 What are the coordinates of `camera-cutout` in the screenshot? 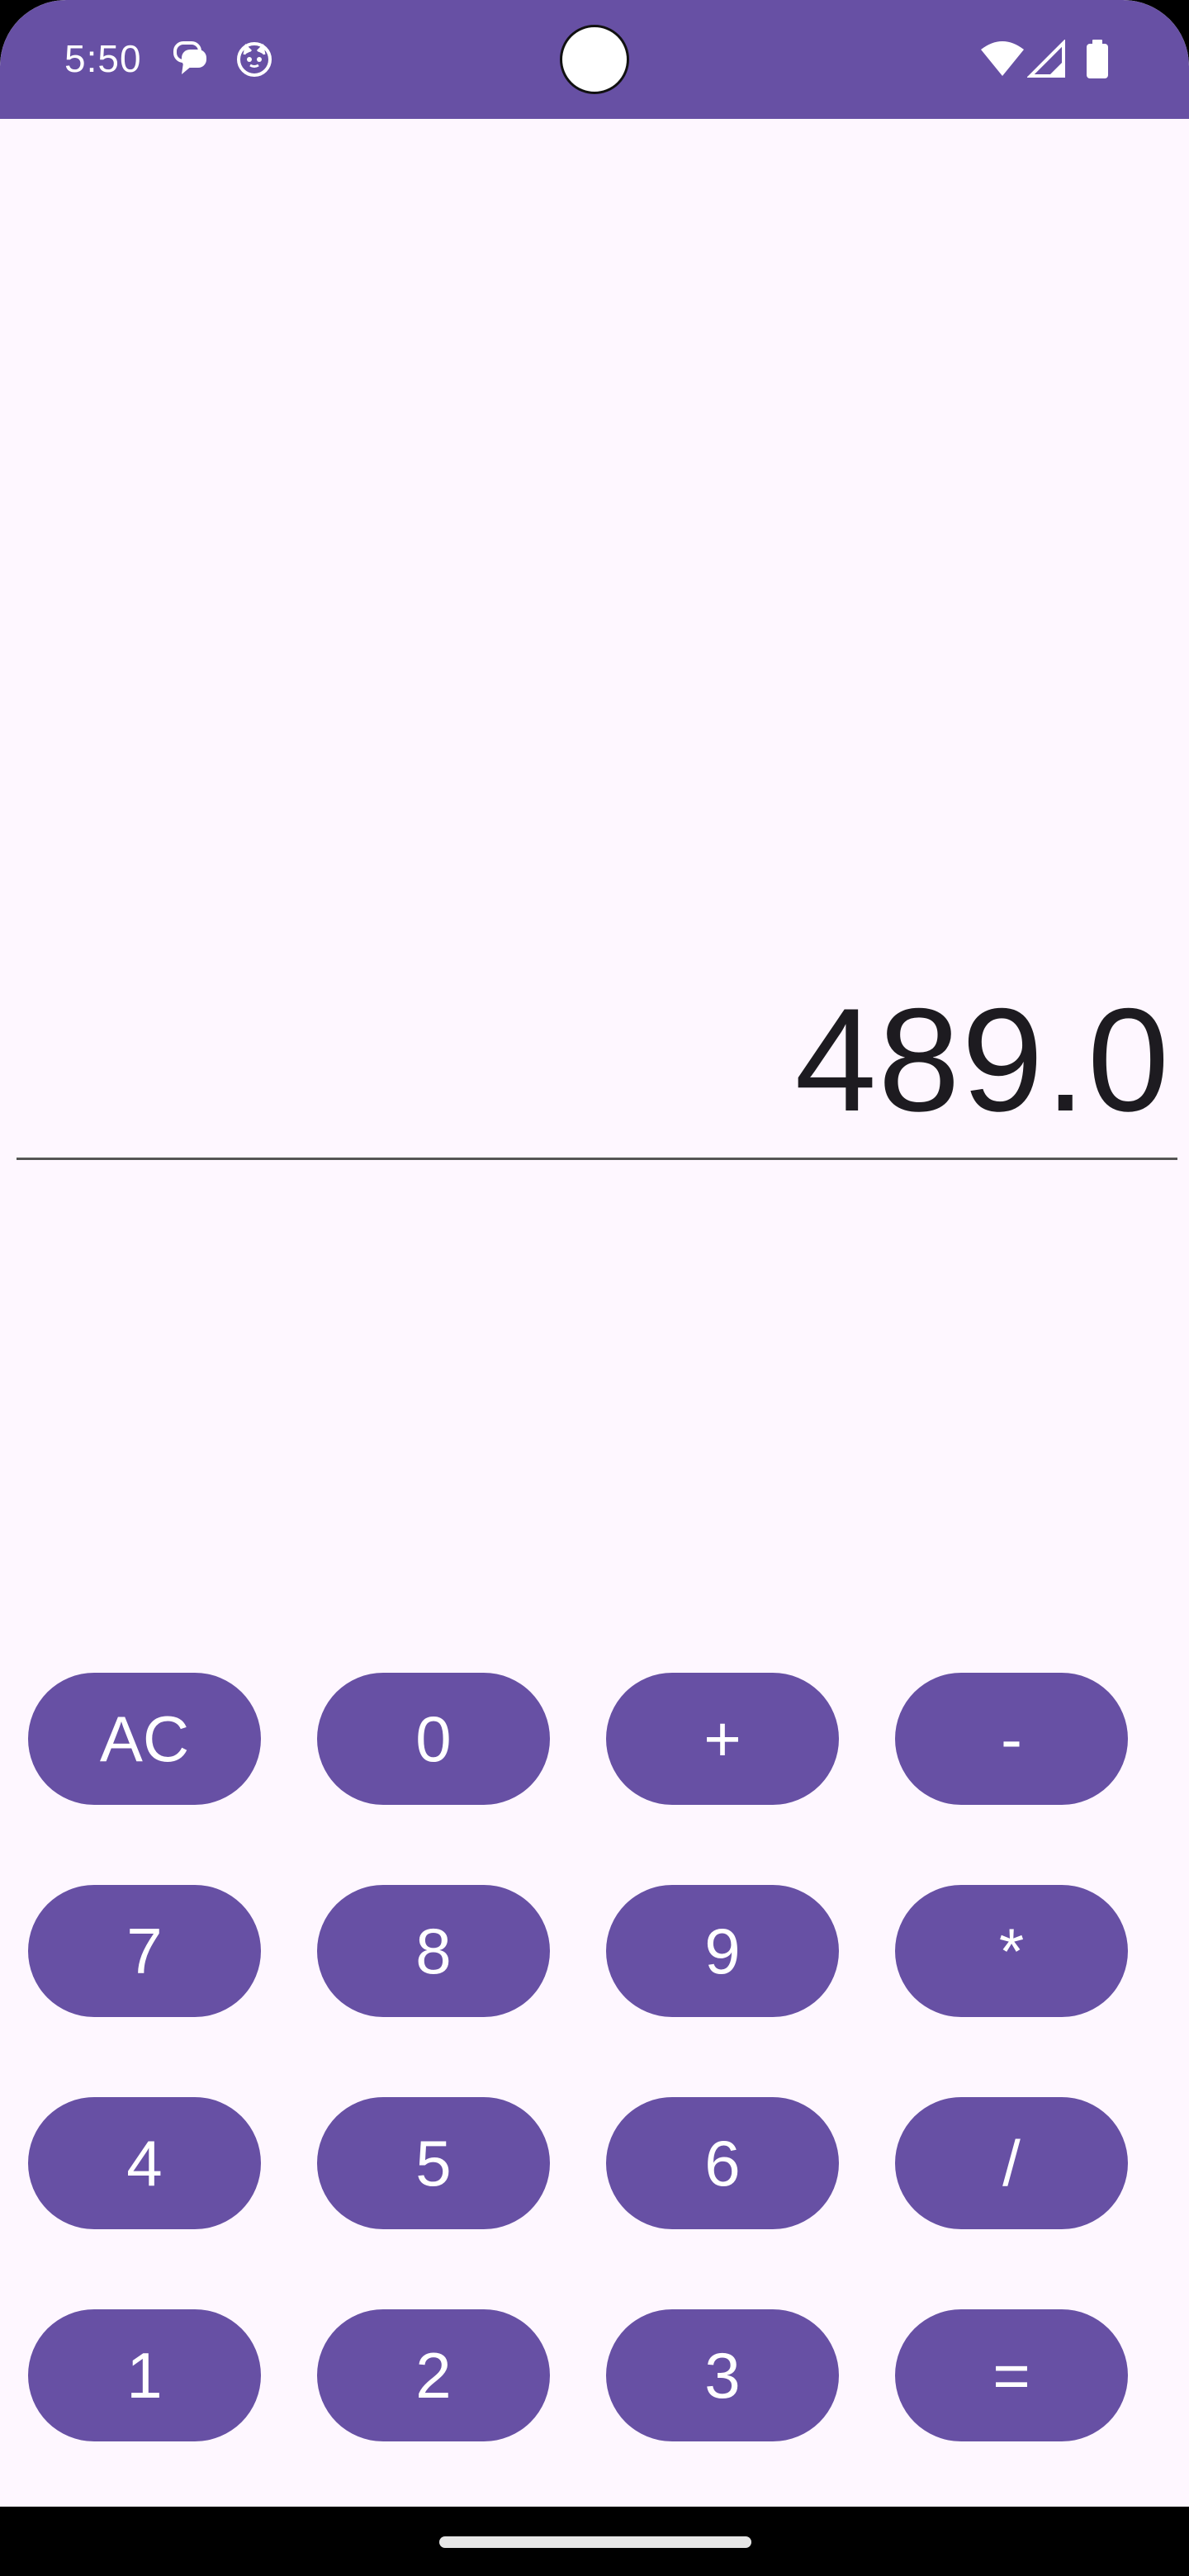 It's located at (594, 59).